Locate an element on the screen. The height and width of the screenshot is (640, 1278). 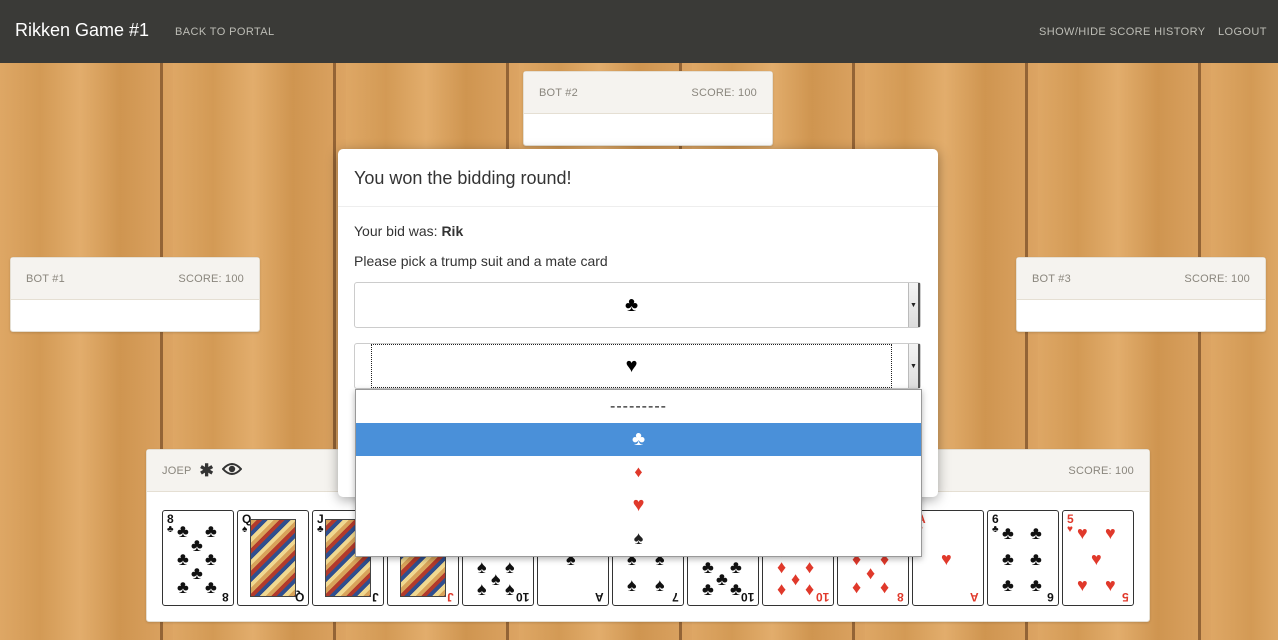
option-spades: ♠ is located at coordinates (638, 538).